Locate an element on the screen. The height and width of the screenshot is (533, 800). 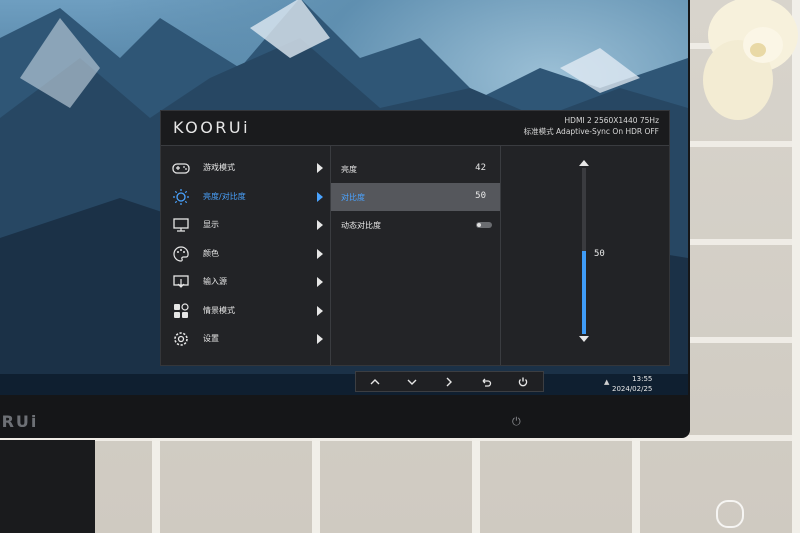
bezel-power-icon: ⏻ is located at coordinates (516, 422).